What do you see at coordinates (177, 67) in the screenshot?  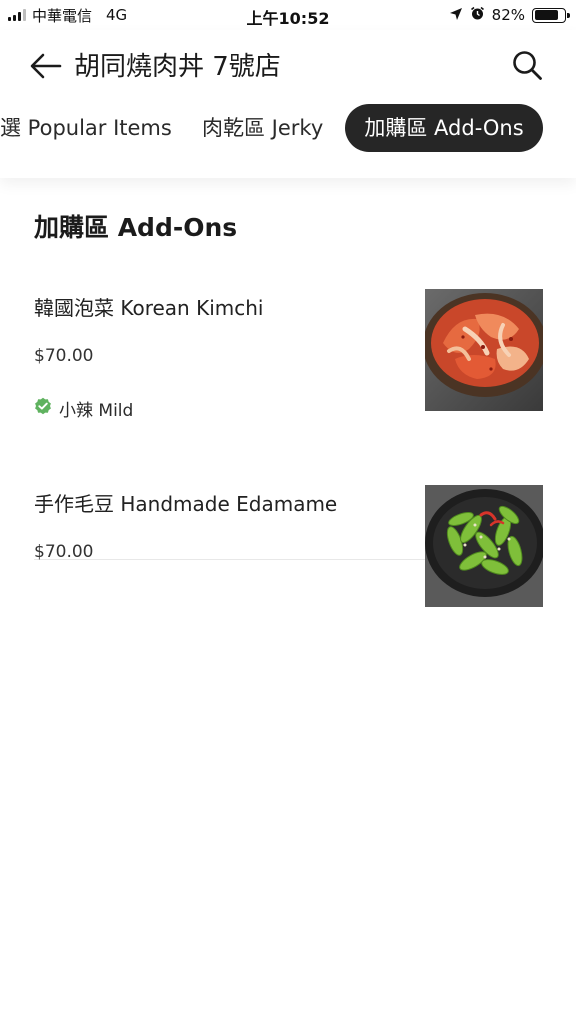 I see `store-title: 胡同燒肉丼 7號店` at bounding box center [177, 67].